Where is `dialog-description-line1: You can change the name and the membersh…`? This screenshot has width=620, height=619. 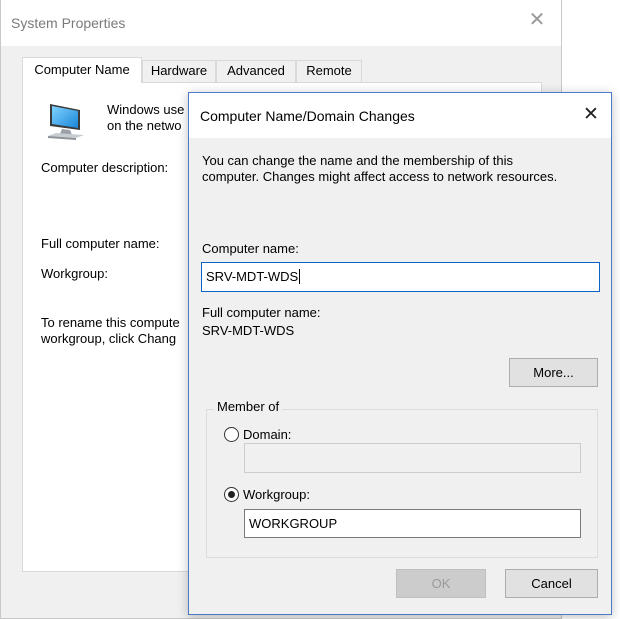 dialog-description-line1: You can change the name and the membersh… is located at coordinates (358, 160).